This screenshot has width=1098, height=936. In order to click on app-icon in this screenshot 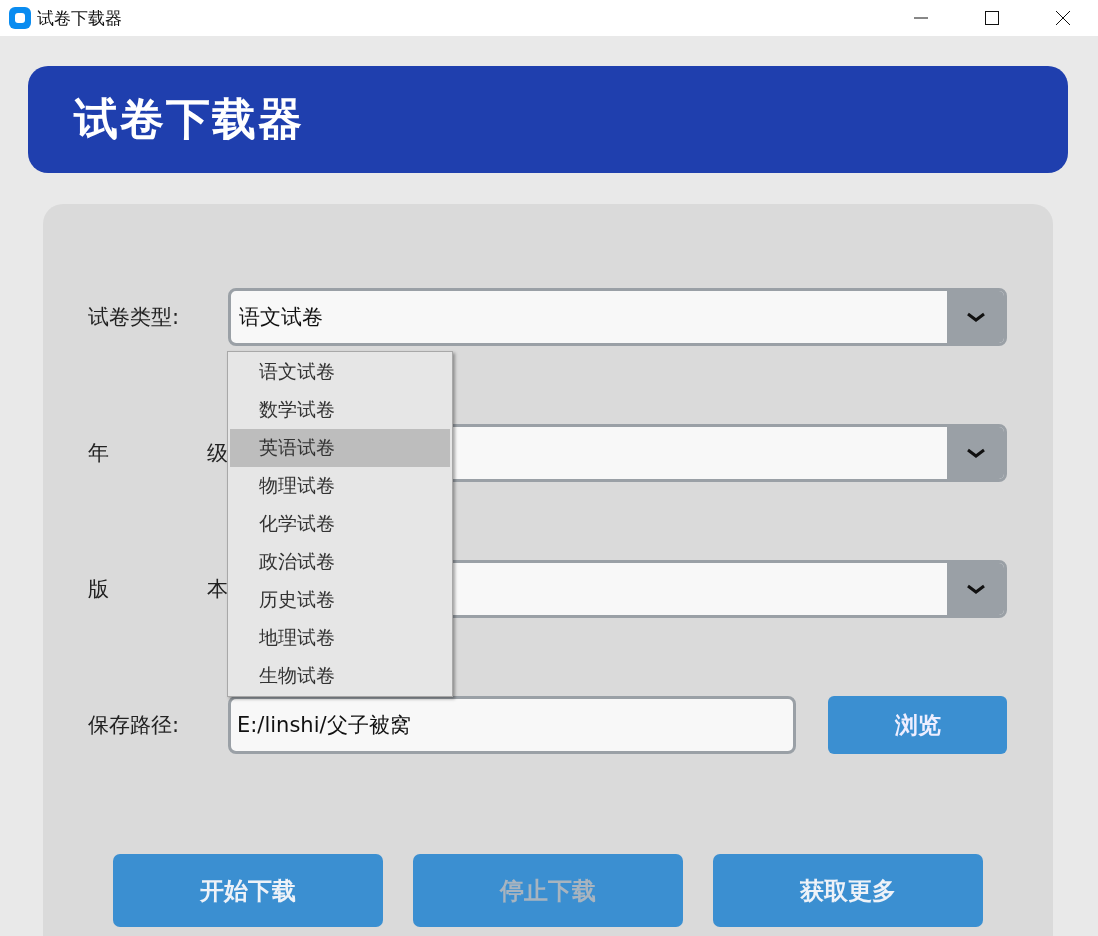, I will do `click(20, 18)`.